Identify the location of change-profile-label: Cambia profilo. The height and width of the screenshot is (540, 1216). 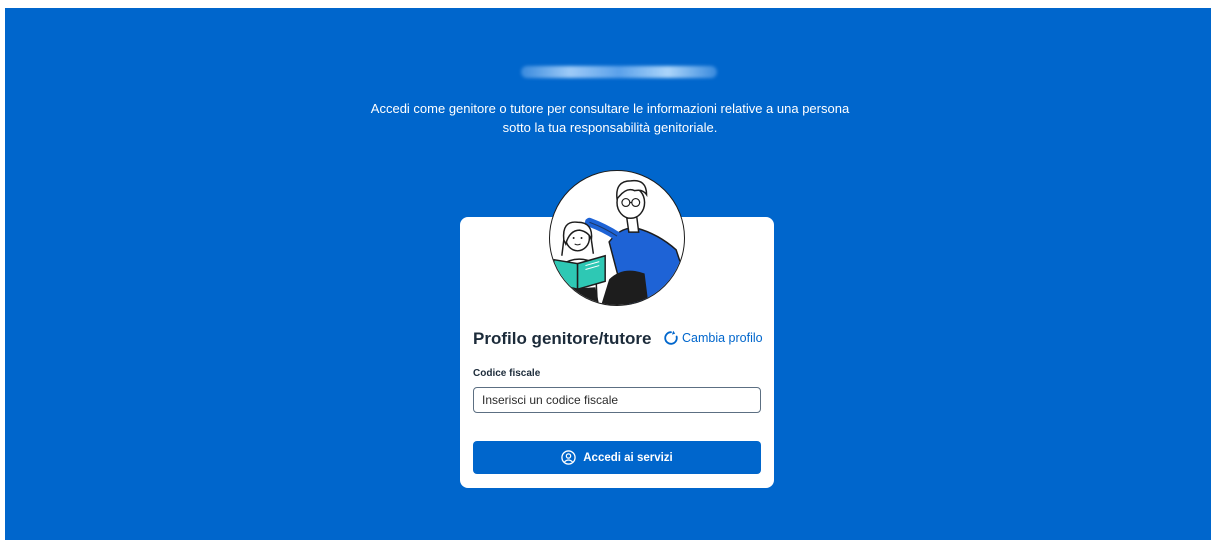
(722, 338).